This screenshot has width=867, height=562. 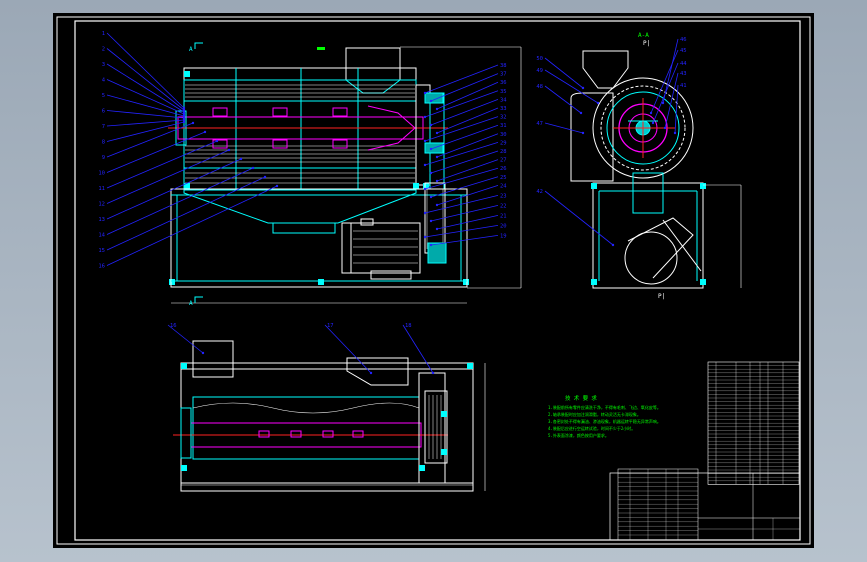 What do you see at coordinates (101, 267) in the screenshot?
I see `part-balloon: 16` at bounding box center [101, 267].